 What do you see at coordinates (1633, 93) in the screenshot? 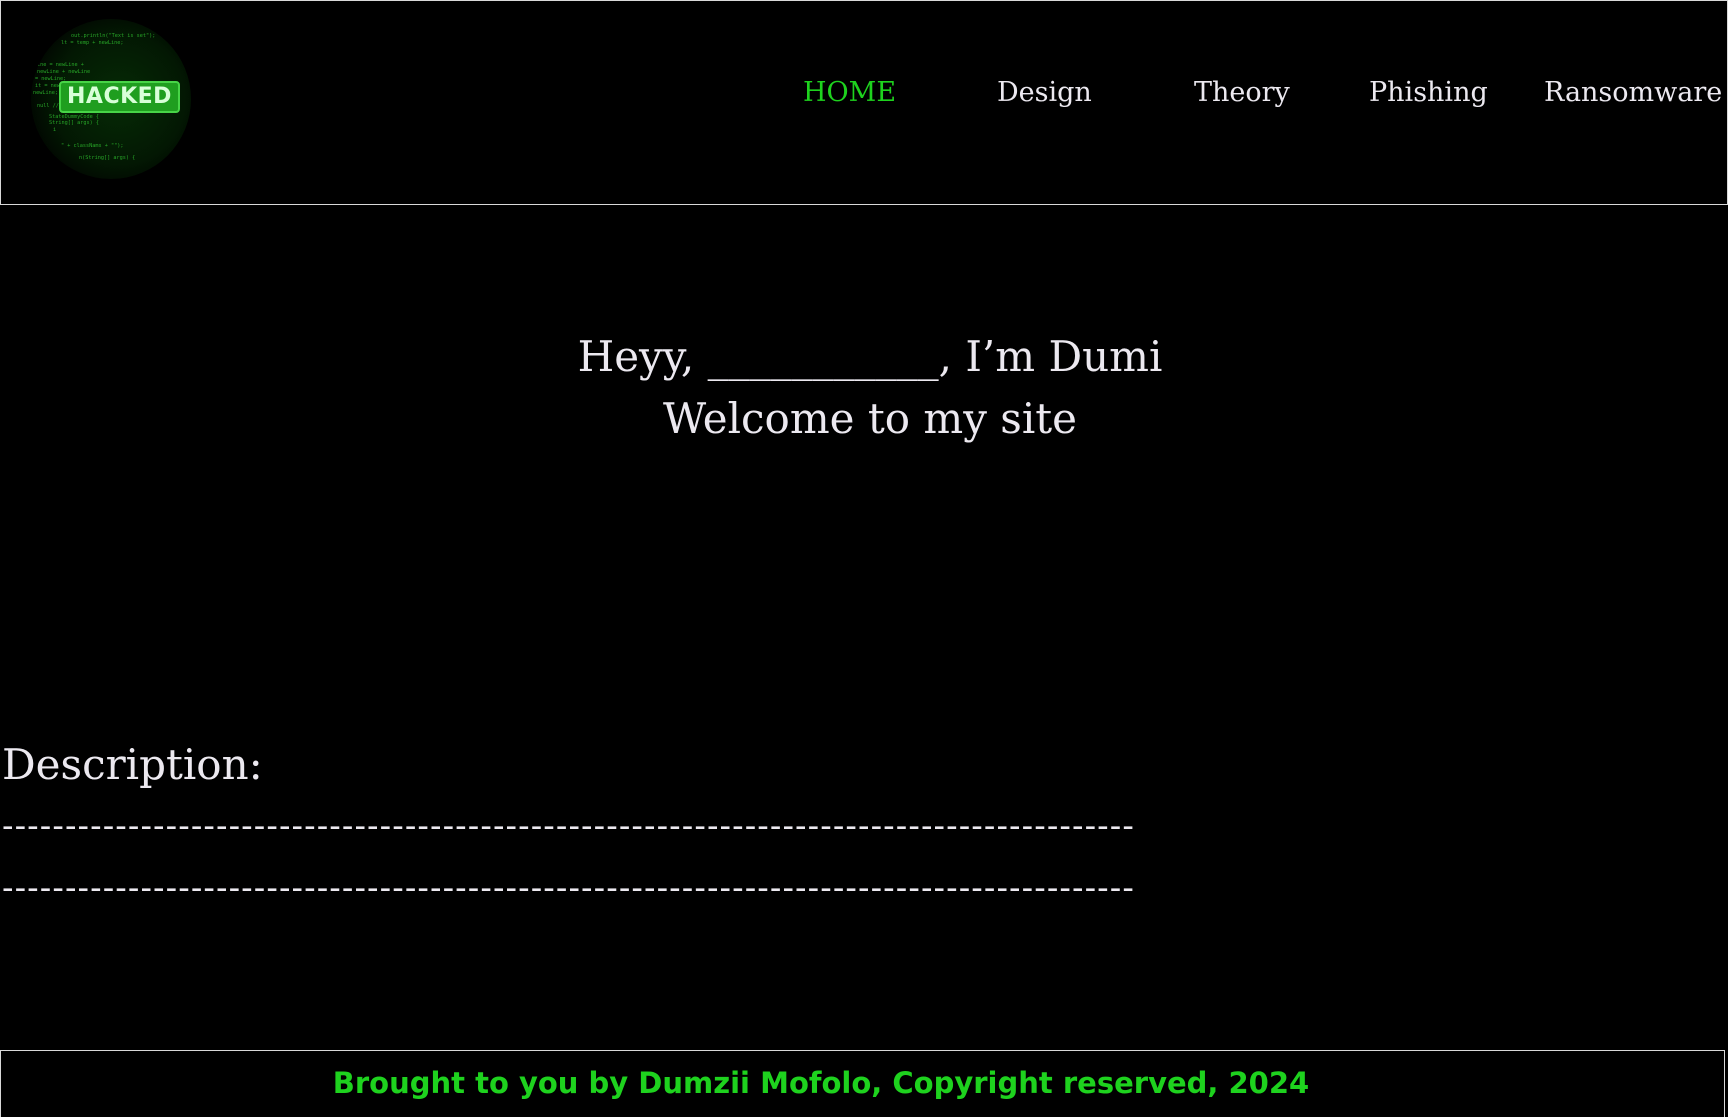
I see `nav-item-ransomware: Ransomware` at bounding box center [1633, 93].